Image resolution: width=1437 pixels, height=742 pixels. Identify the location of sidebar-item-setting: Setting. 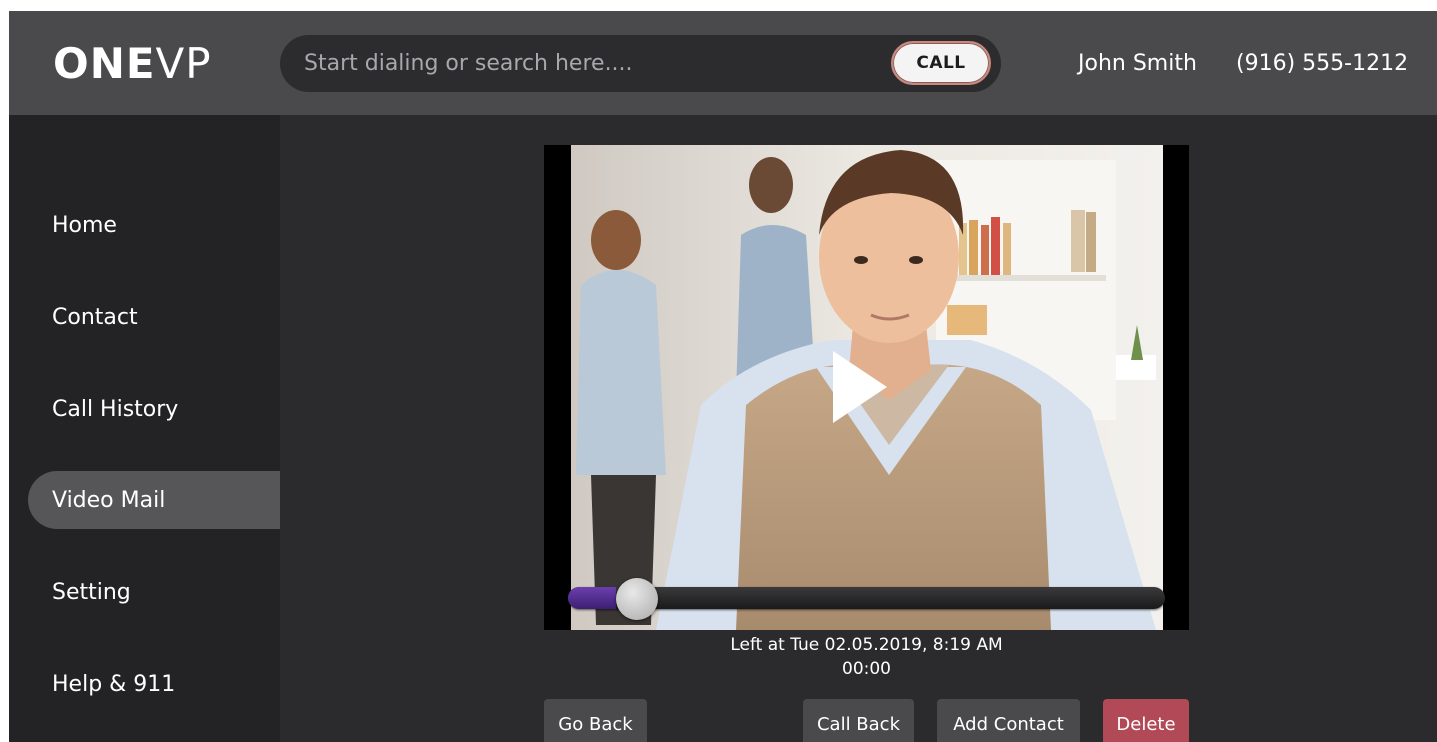
(154, 592).